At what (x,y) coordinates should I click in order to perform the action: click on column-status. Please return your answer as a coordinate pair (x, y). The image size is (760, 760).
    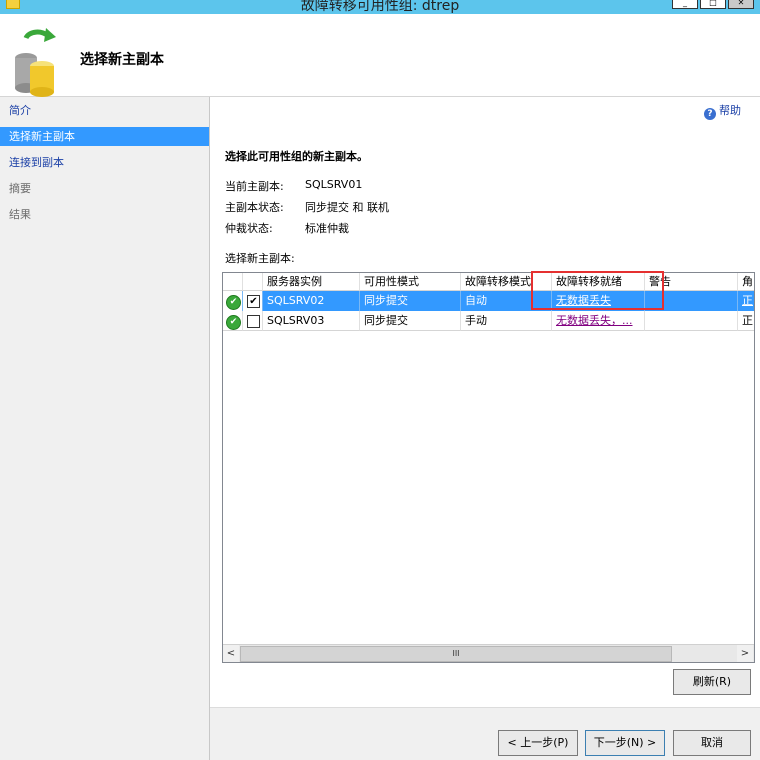
    Looking at the image, I should click on (233, 282).